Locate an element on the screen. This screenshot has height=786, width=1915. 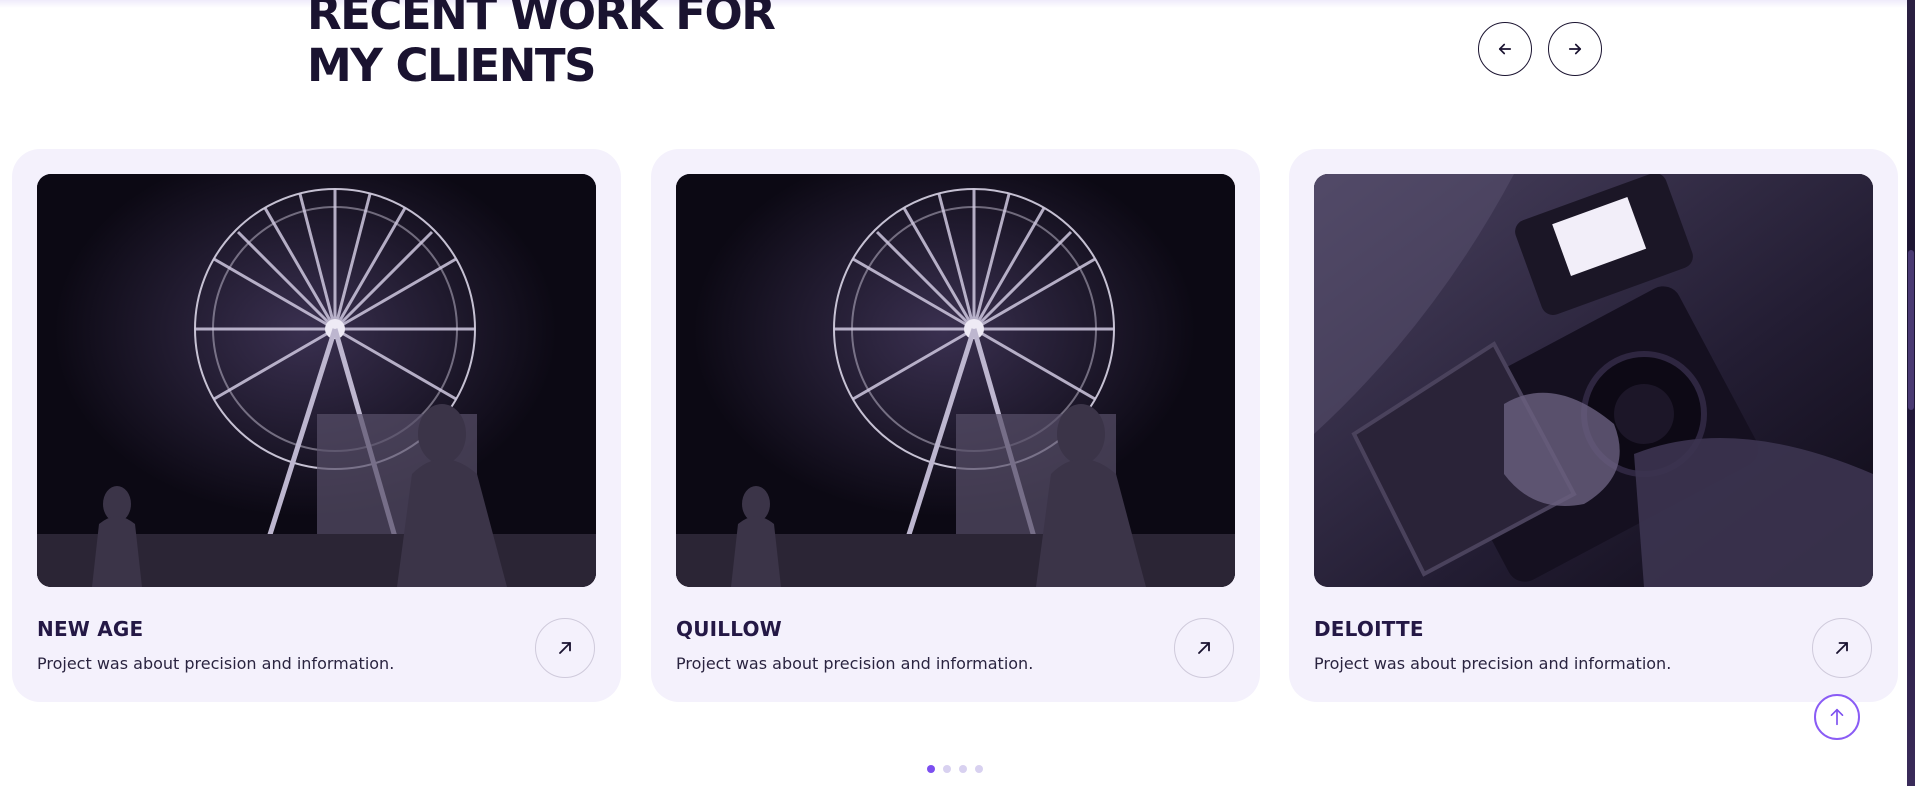
arrow-up-icon is located at coordinates (1837, 717).